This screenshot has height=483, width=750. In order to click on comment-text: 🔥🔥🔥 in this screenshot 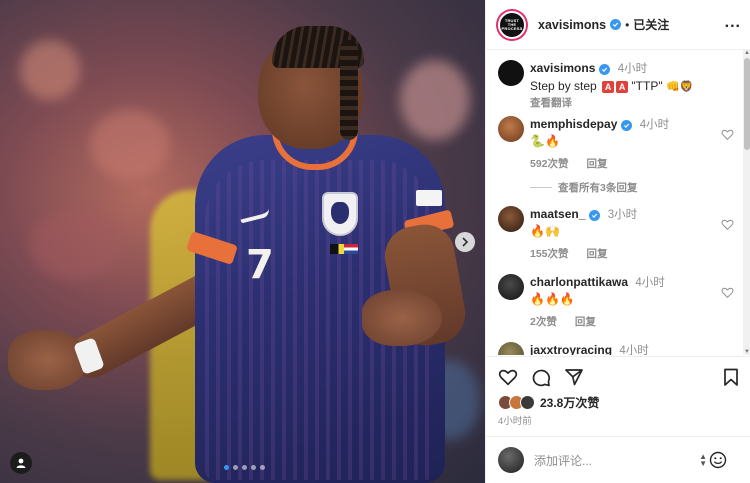, I will do `click(552, 299)`.